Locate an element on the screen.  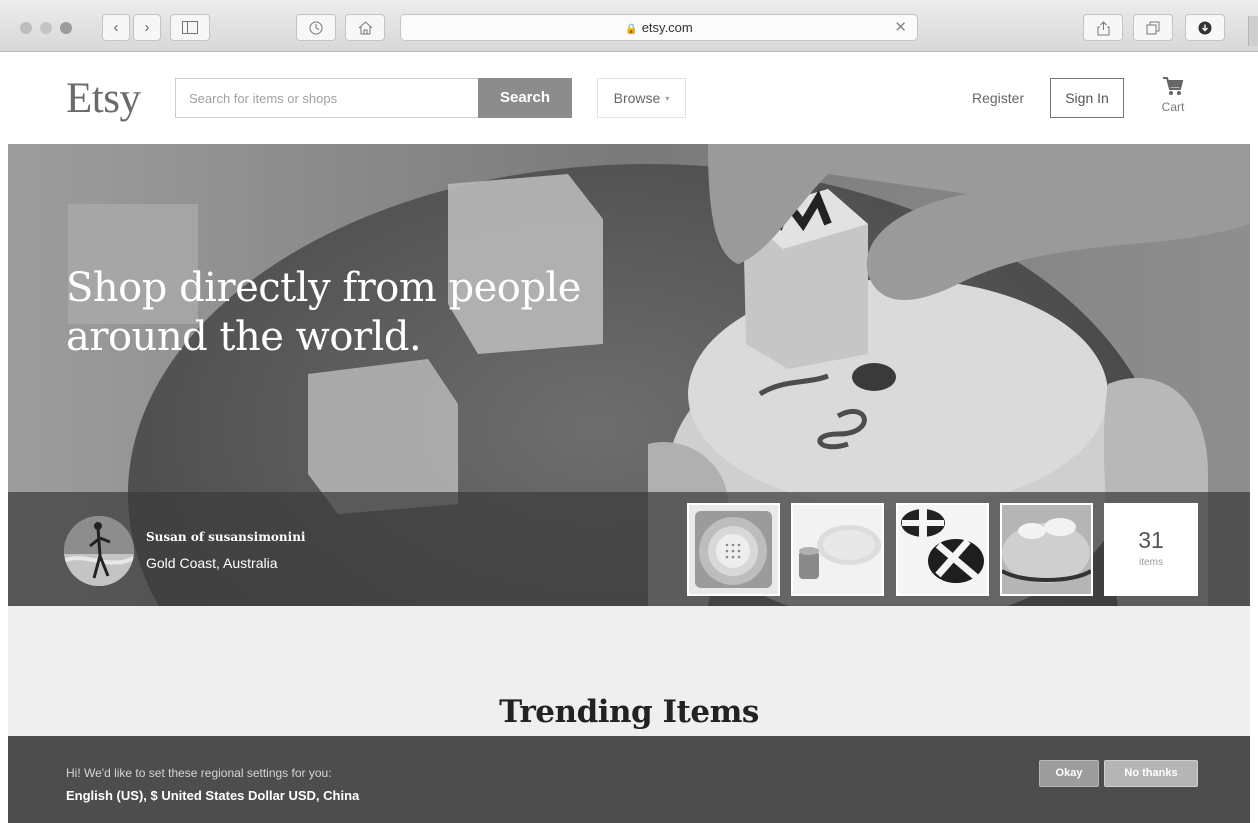
back-icon: ‹ is located at coordinates (116, 27).